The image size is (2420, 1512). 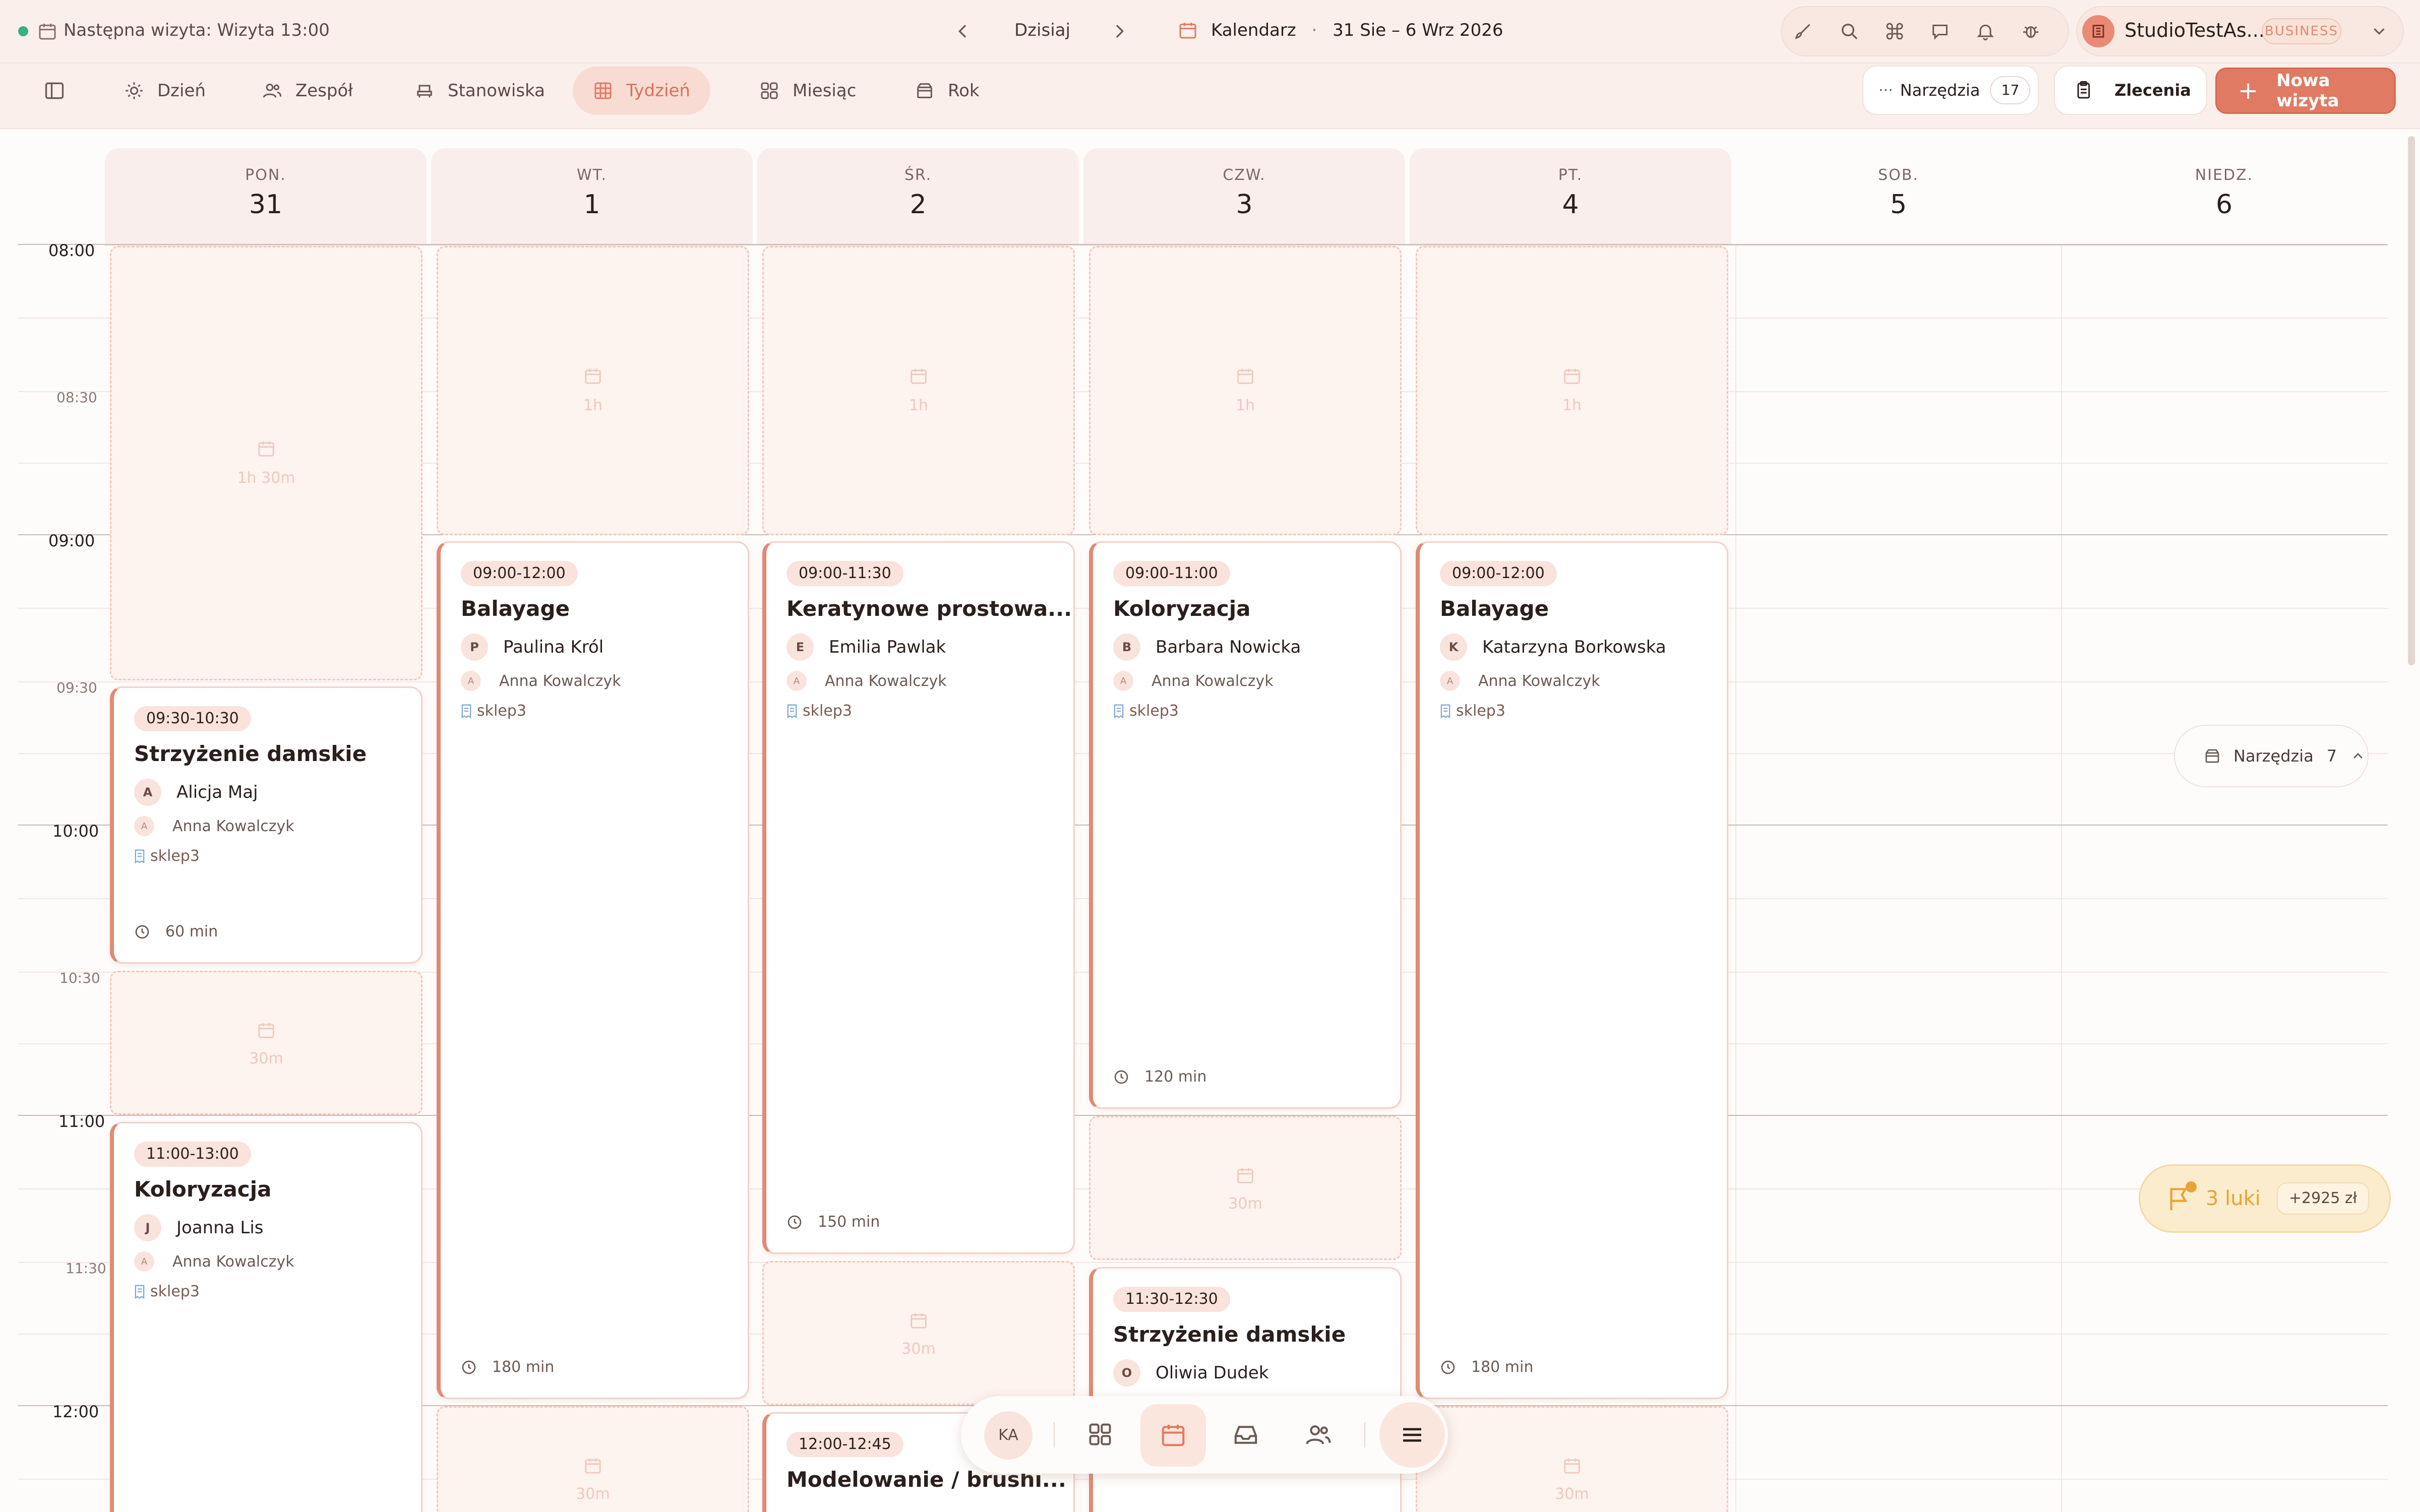 What do you see at coordinates (75, 1411) in the screenshot?
I see `time-label: 12:00` at bounding box center [75, 1411].